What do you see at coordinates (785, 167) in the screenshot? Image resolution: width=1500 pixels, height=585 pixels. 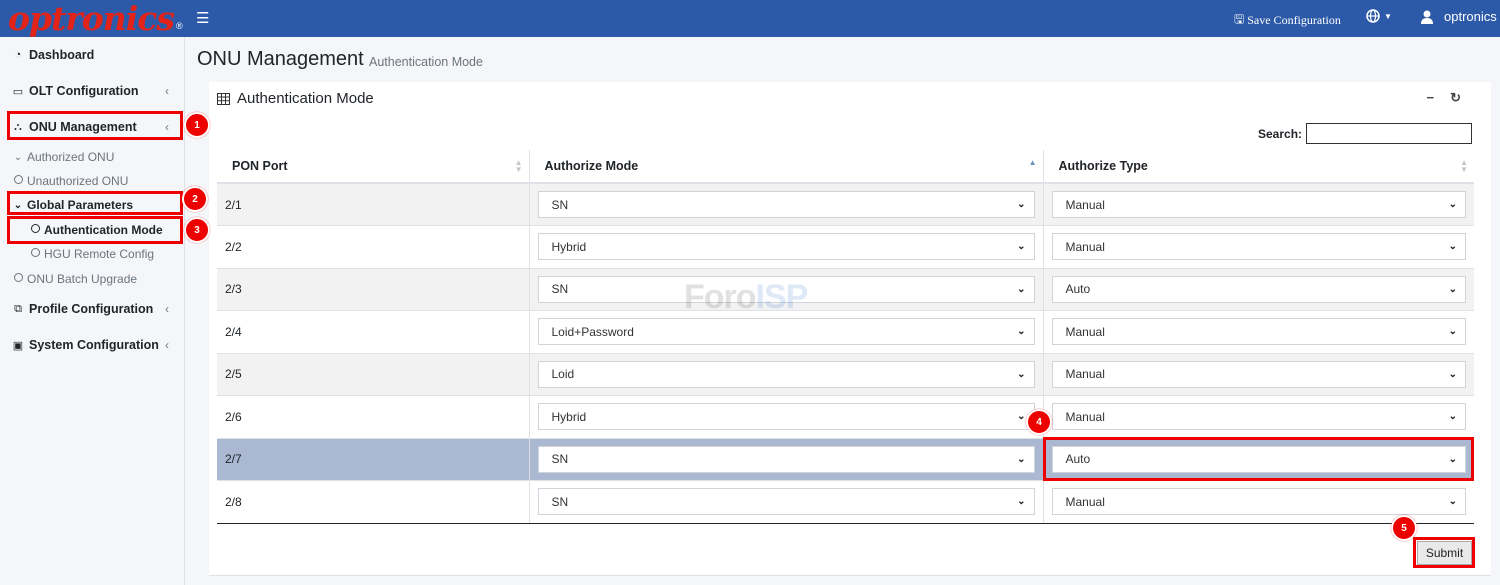 I see `column-header-authorize-mode: Authorize Mode ▲` at bounding box center [785, 167].